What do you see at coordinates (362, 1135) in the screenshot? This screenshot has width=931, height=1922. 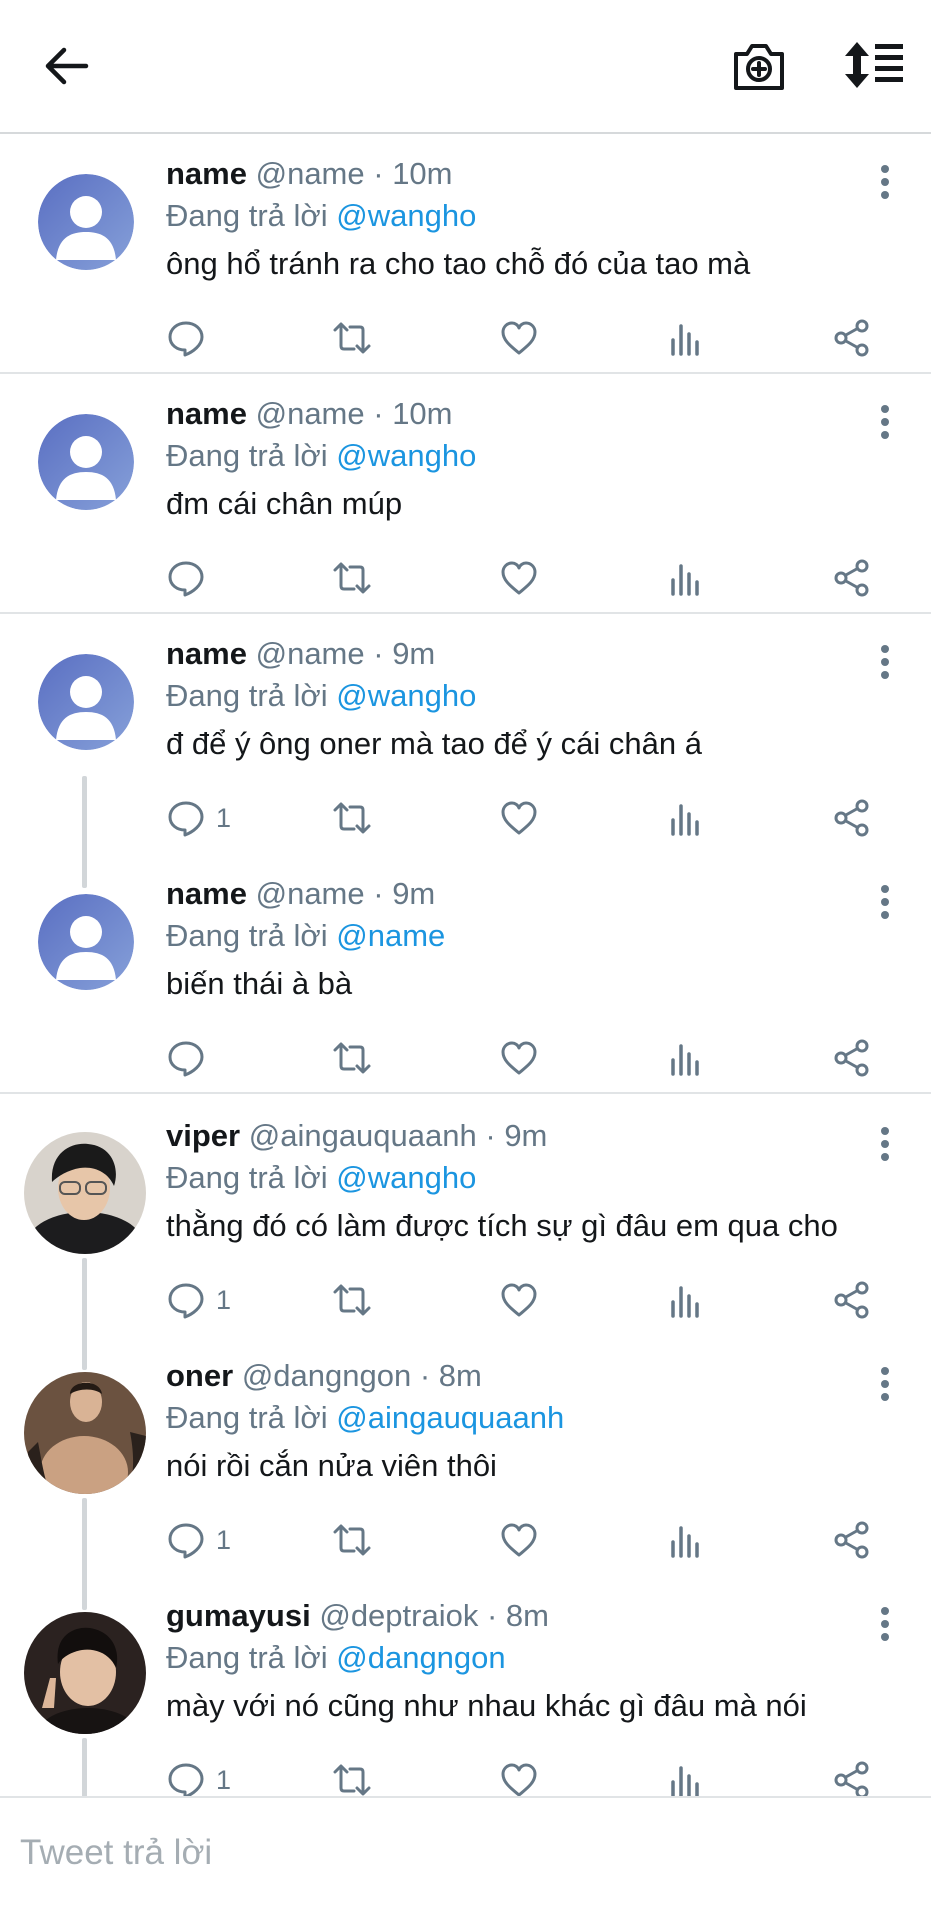 I see `handle: @aingauquaanh` at bounding box center [362, 1135].